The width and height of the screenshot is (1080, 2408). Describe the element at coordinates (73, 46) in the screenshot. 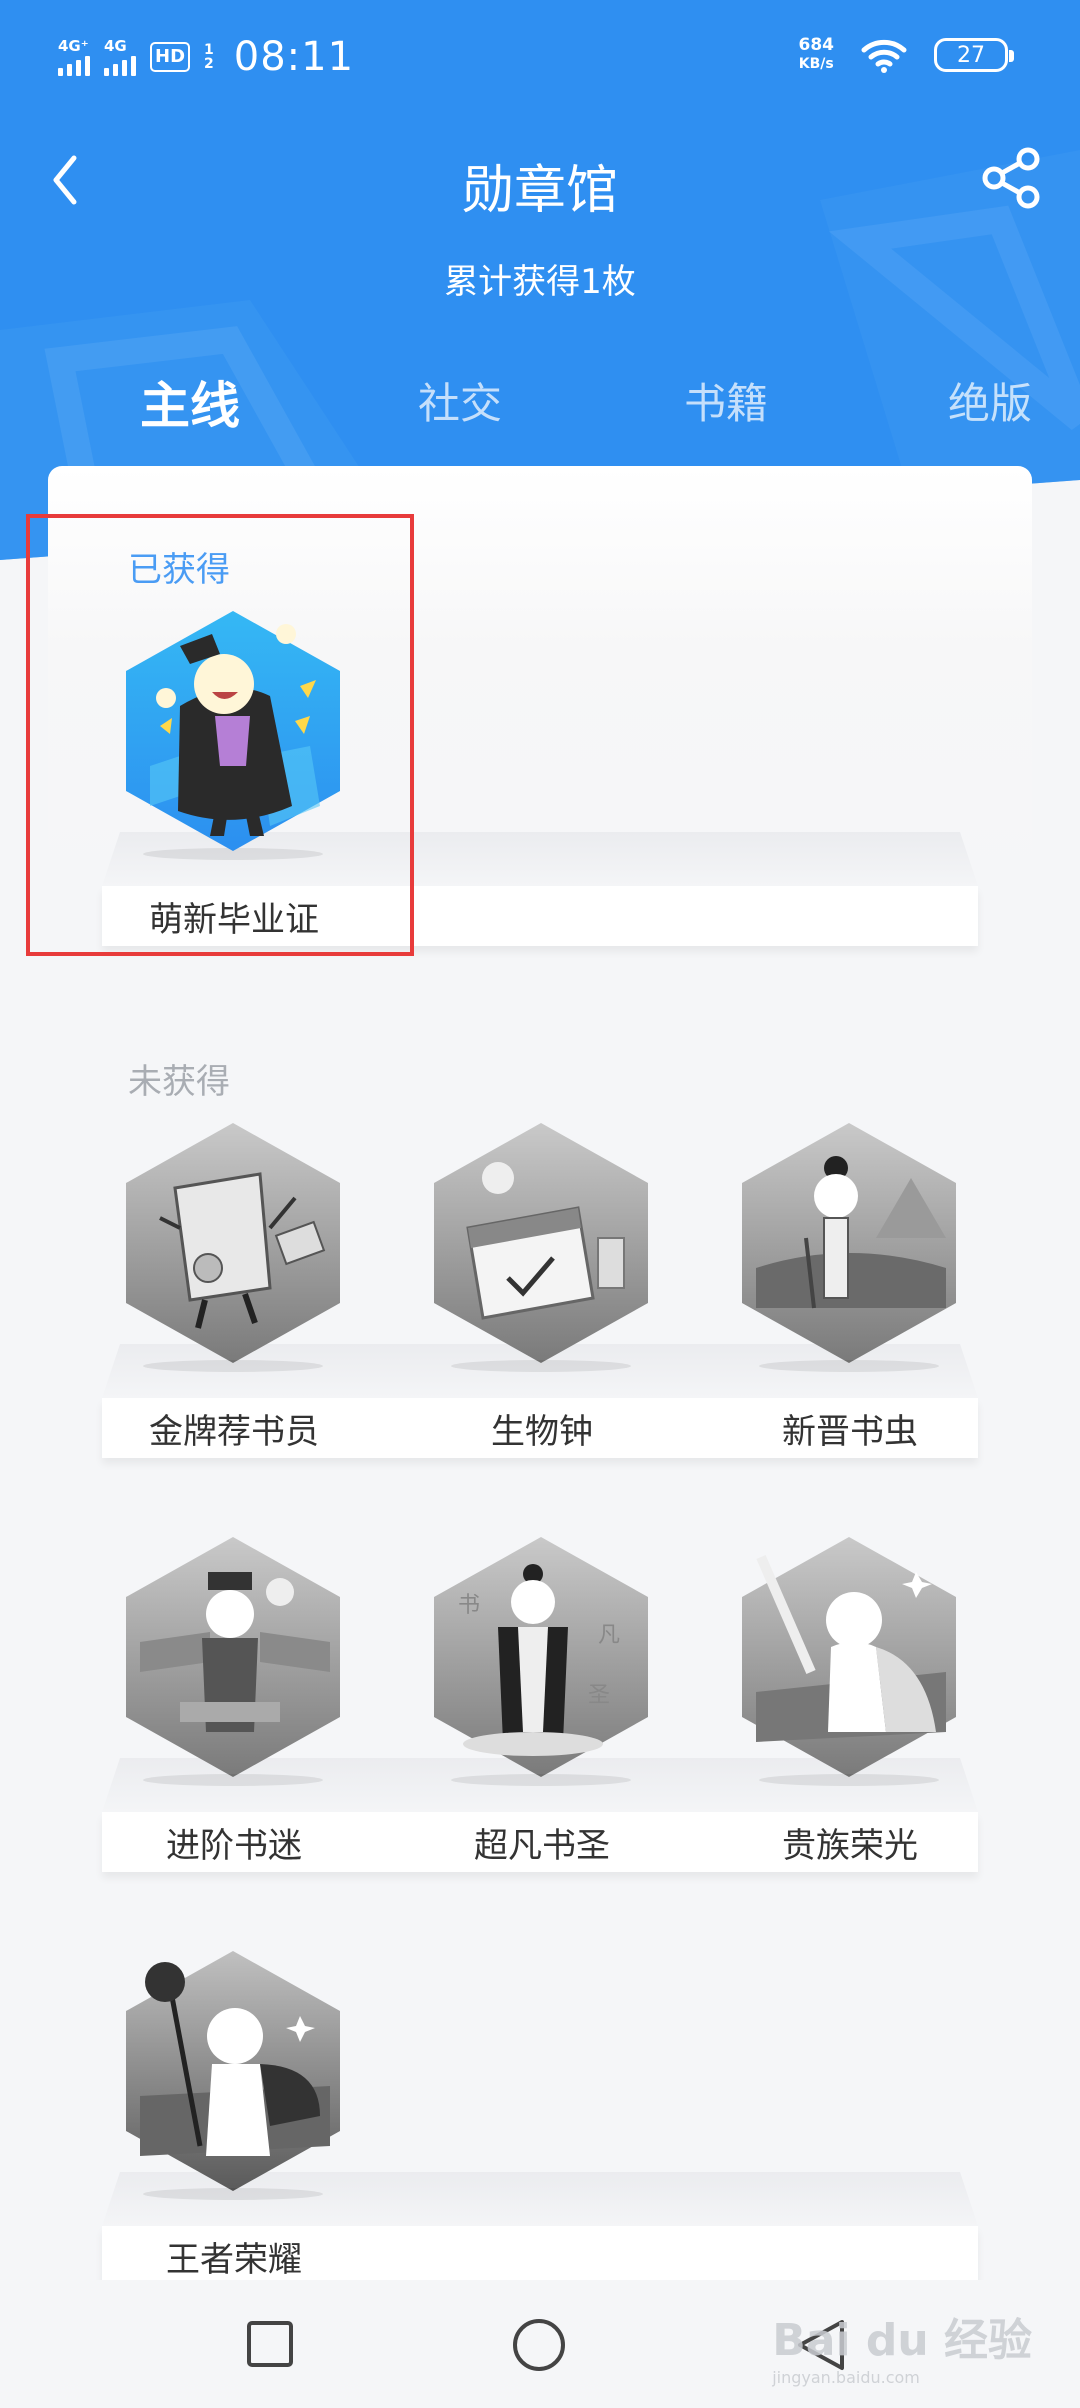

I see `signal-1-label: 4G⁺` at that location.